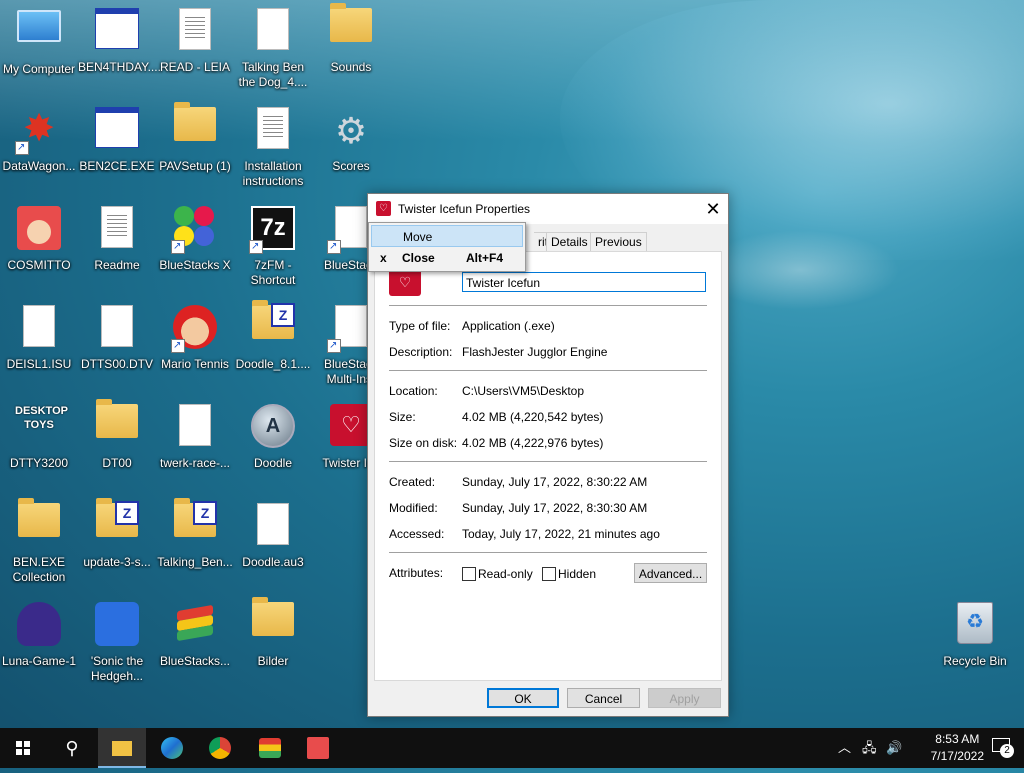 The height and width of the screenshot is (773, 1024). What do you see at coordinates (957, 748) in the screenshot?
I see `clock: 8:53 AM 7/17/2022` at bounding box center [957, 748].